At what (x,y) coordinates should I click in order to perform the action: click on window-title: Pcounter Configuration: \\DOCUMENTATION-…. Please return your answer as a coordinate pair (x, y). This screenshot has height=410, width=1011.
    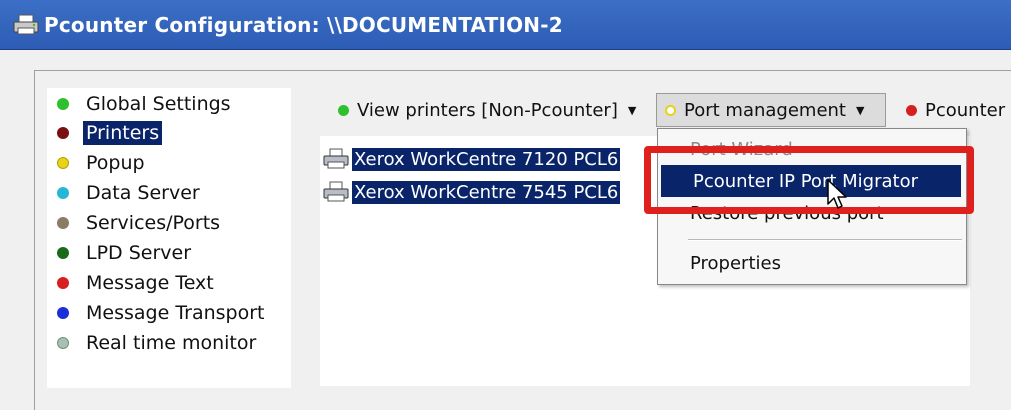
    Looking at the image, I should click on (303, 25).